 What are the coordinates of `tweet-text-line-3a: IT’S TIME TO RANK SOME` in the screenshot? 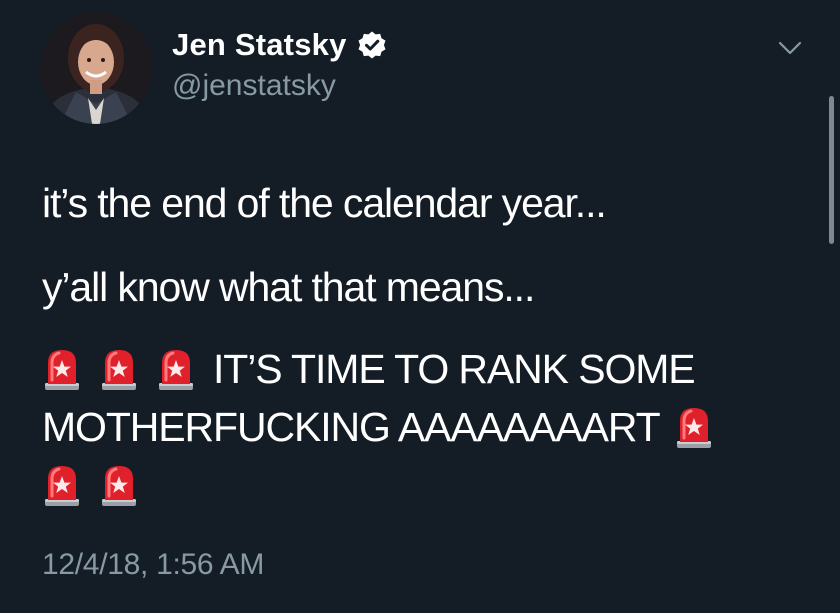 It's located at (454, 369).